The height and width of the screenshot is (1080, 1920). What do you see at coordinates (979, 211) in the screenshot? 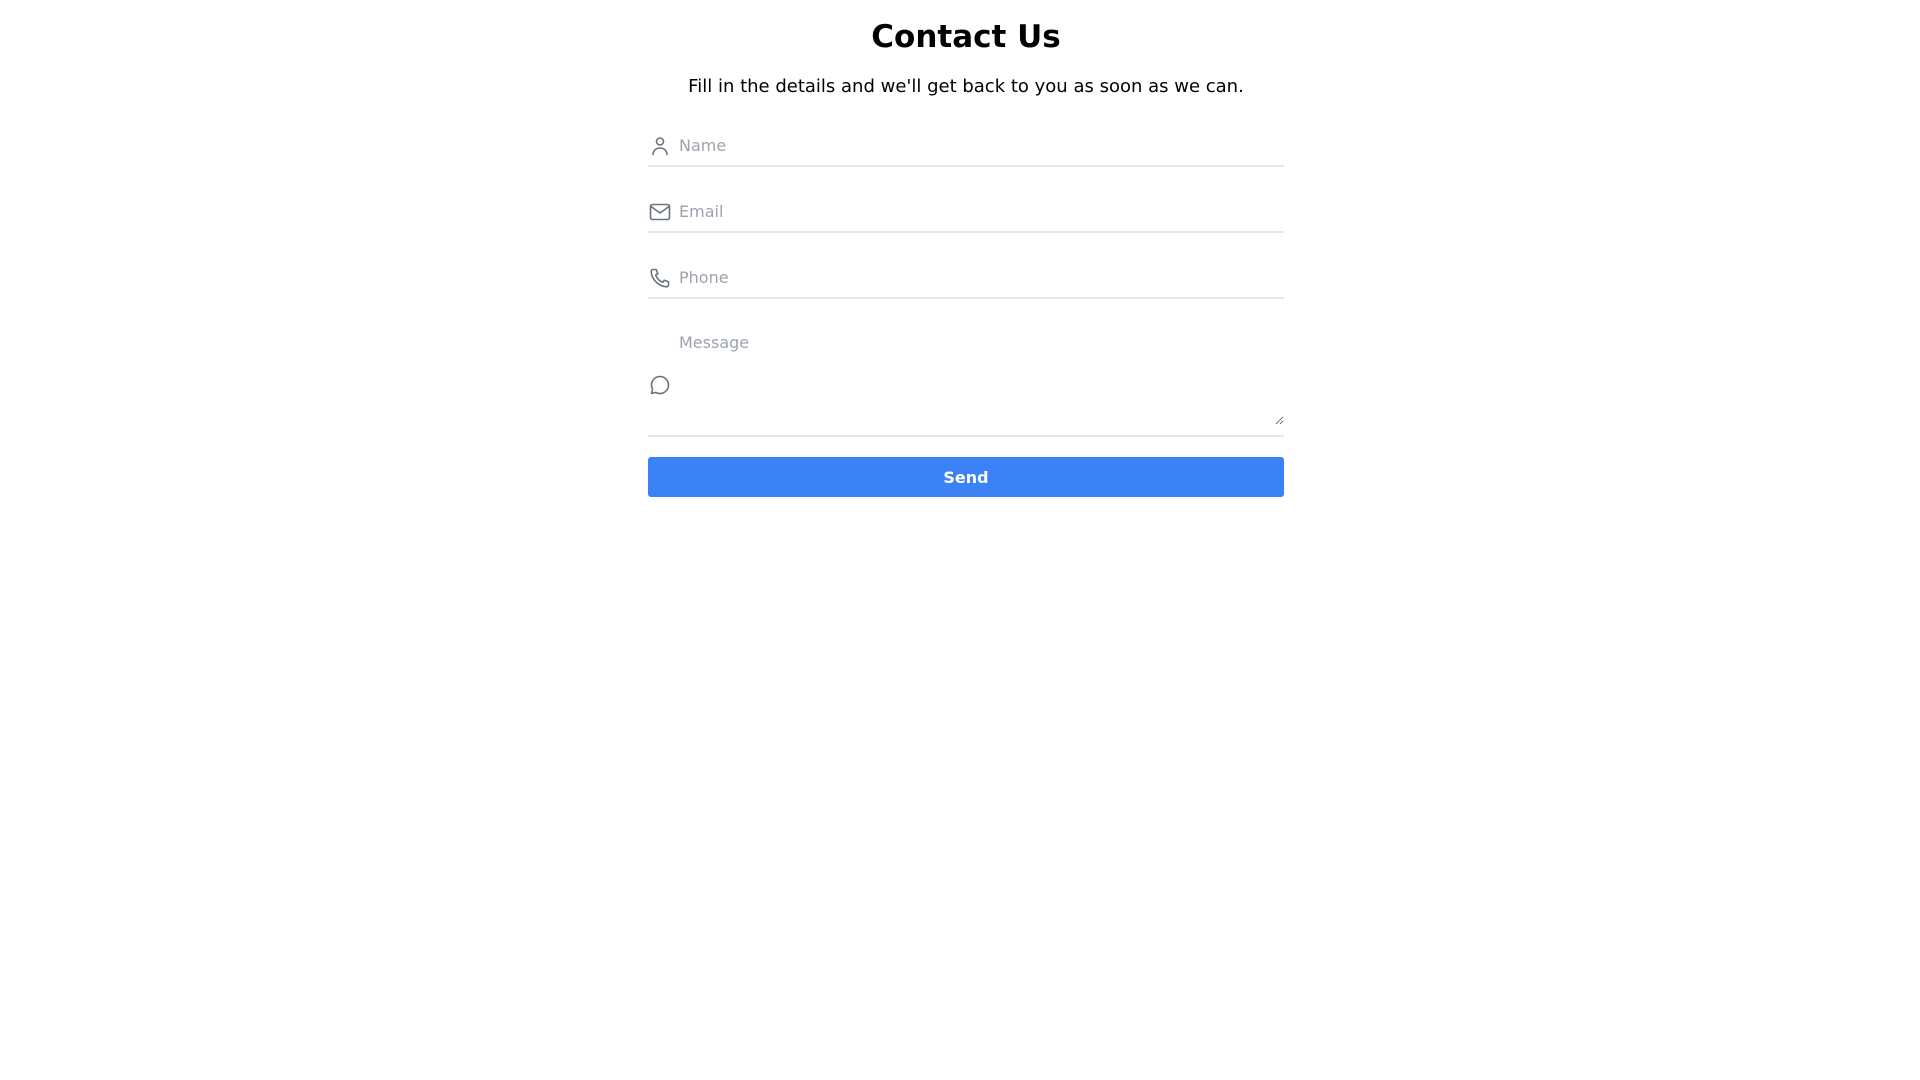
I see `email-input` at bounding box center [979, 211].